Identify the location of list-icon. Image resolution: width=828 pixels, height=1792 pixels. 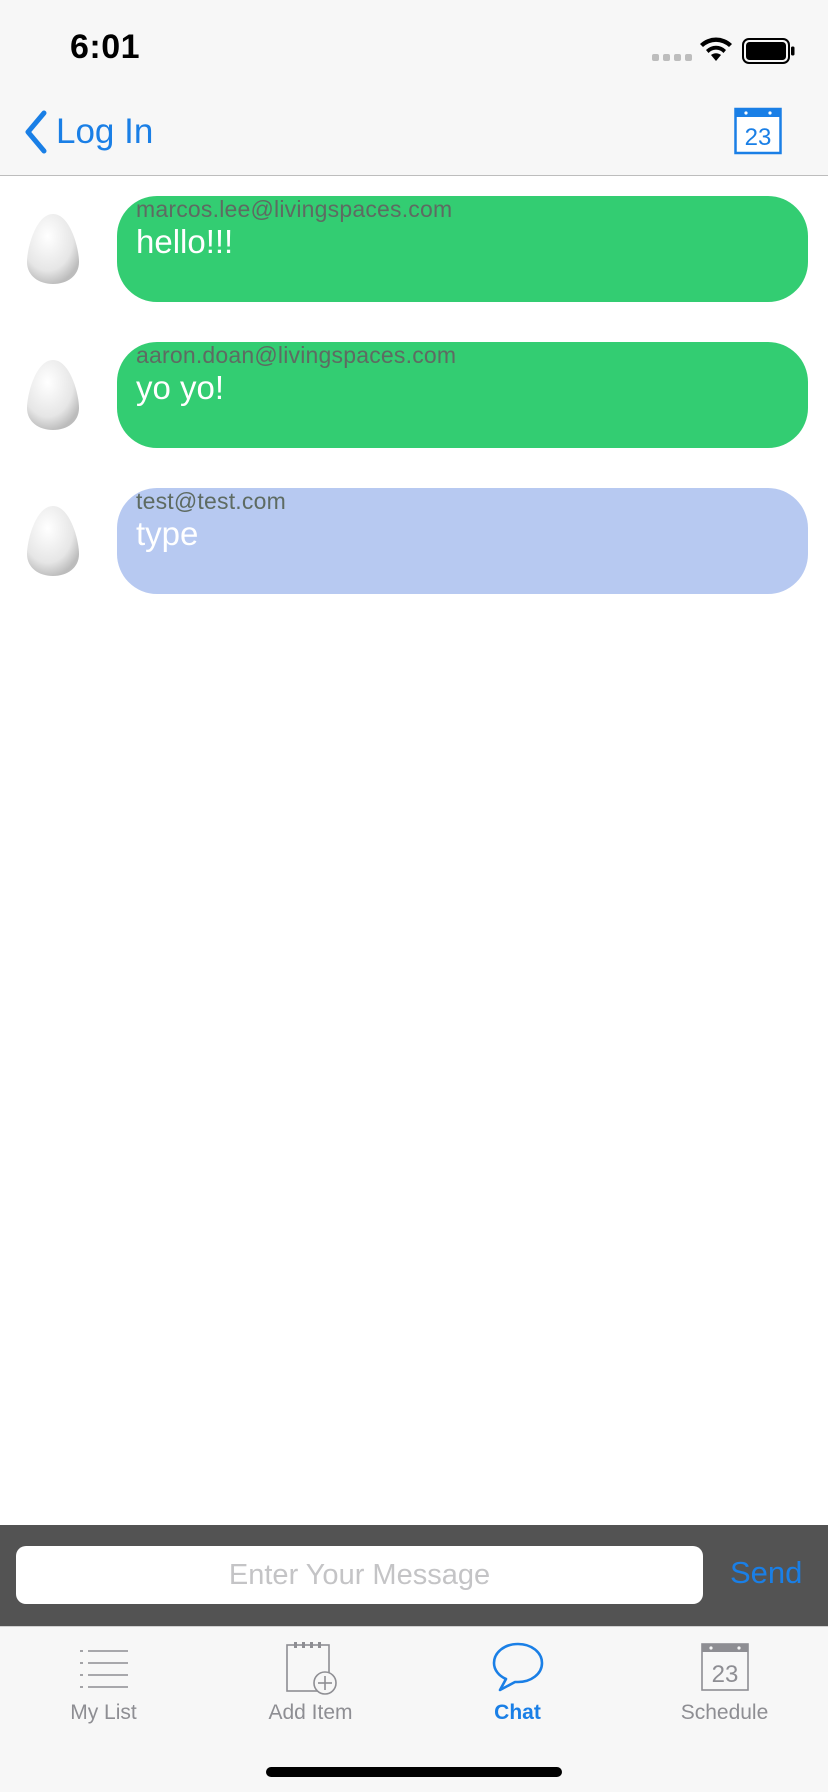
(103, 1669).